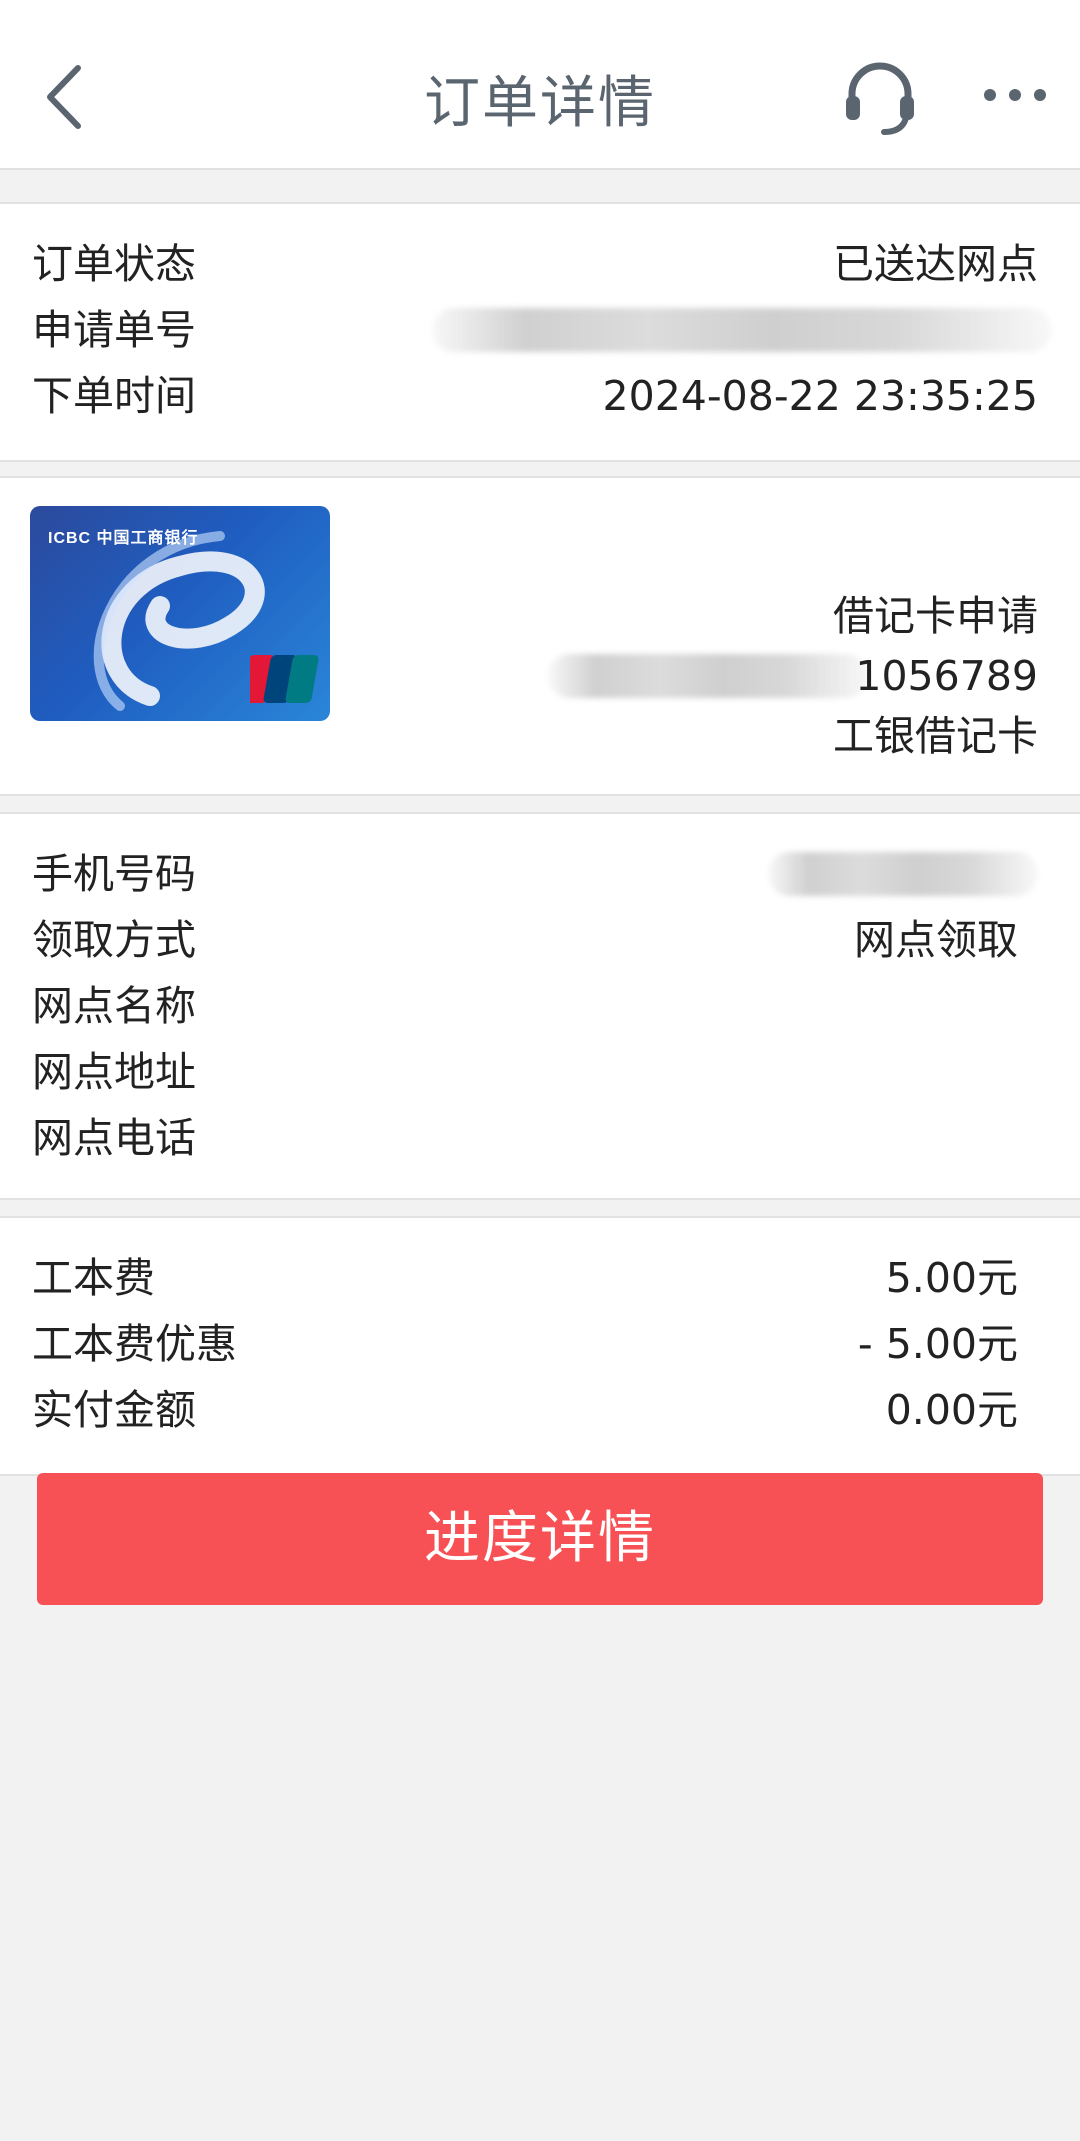  I want to click on fees-section: 工本费 5.00元 工本费优惠 - 5.00元 实付金额 0.00元, so click(540, 1346).